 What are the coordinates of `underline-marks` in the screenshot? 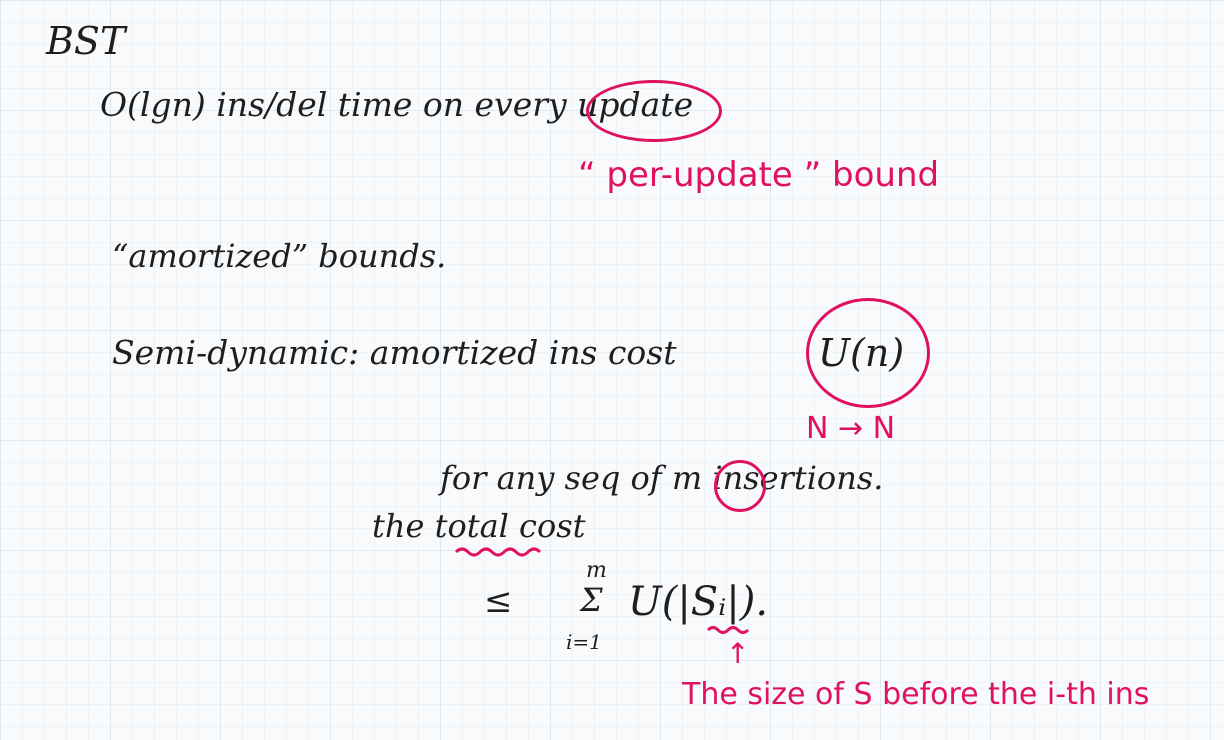 It's located at (602, 590).